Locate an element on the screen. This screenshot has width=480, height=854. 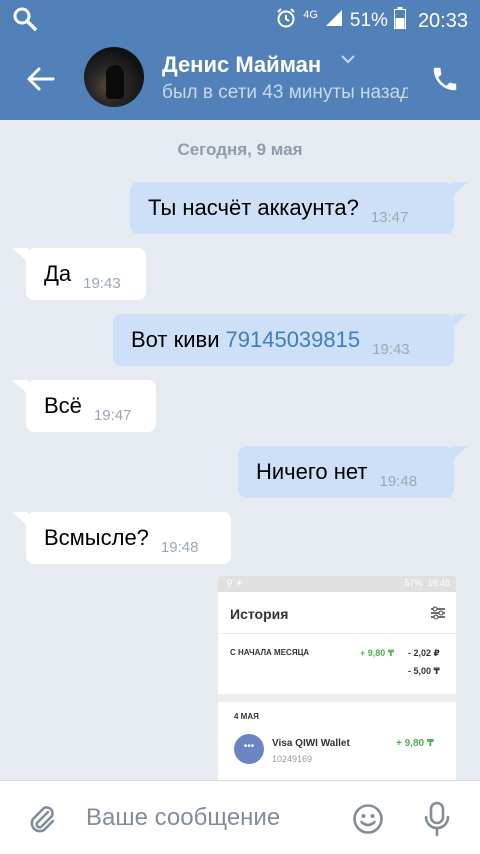
message-composer is located at coordinates (240, 817).